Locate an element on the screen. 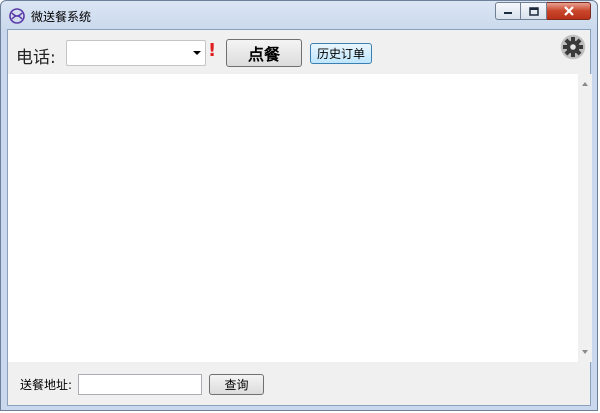 This screenshot has width=600, height=413. window-controls is located at coordinates (543, 11).